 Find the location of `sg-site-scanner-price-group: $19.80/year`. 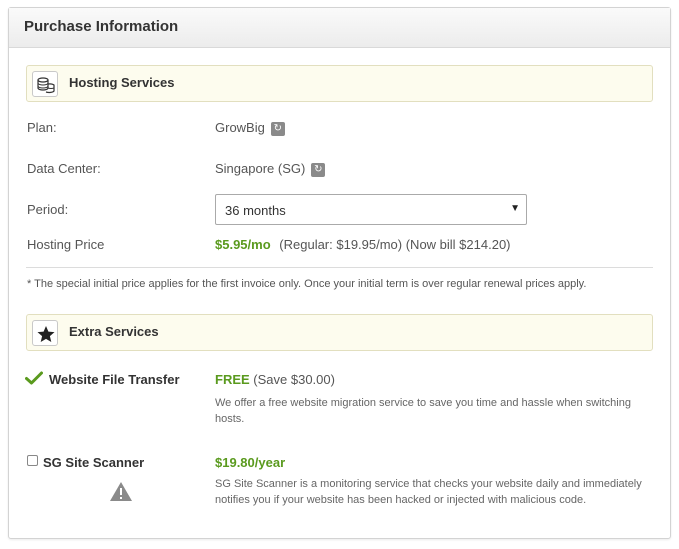

sg-site-scanner-price-group: $19.80/year is located at coordinates (250, 462).